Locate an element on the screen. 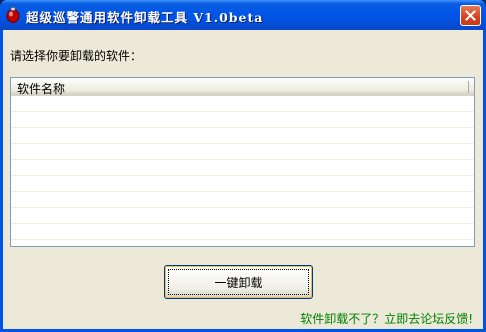  uninstall-button-label: 一键卸载 is located at coordinates (238, 282).